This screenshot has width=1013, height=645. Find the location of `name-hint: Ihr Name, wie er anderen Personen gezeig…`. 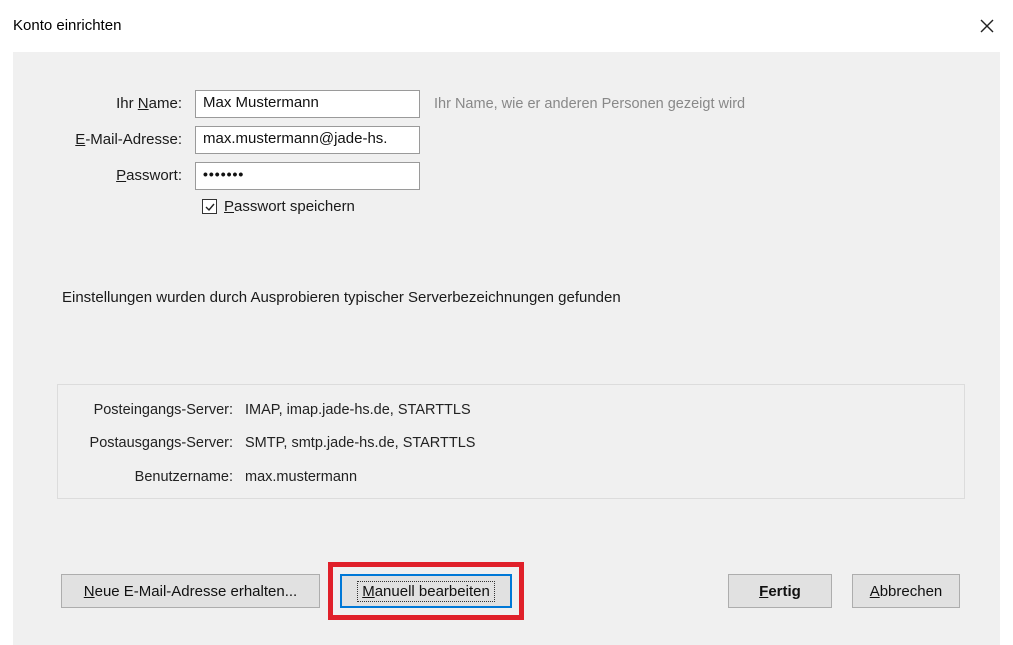

name-hint: Ihr Name, wie er anderen Personen gezeig… is located at coordinates (590, 104).